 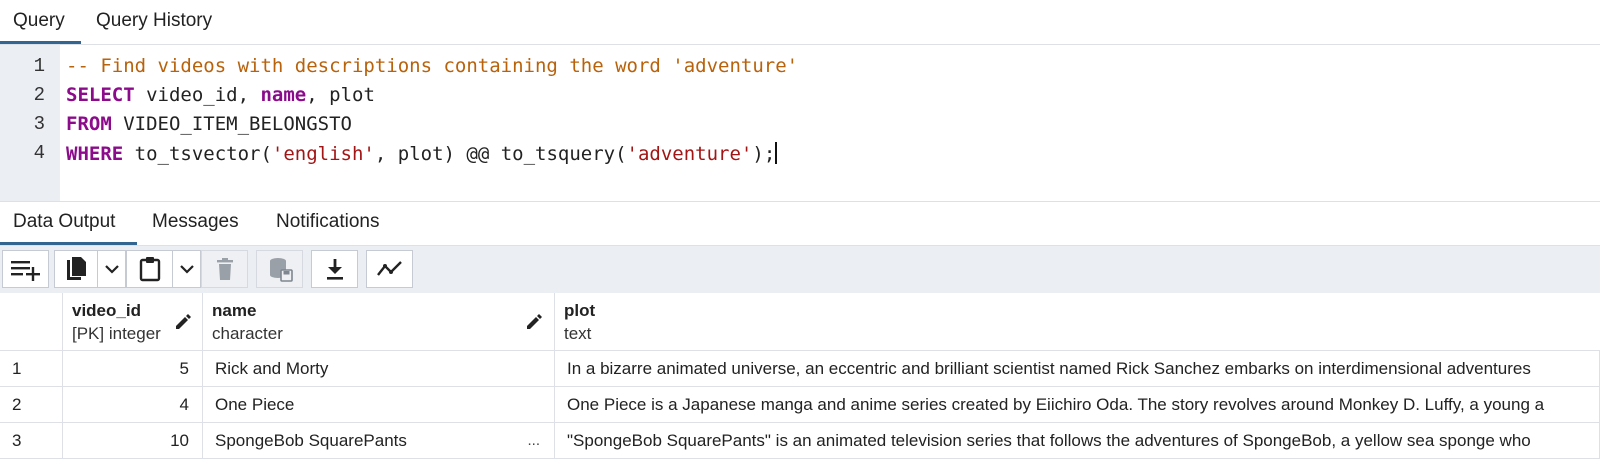 What do you see at coordinates (133, 405) in the screenshot?
I see `cell-video-id: 4` at bounding box center [133, 405].